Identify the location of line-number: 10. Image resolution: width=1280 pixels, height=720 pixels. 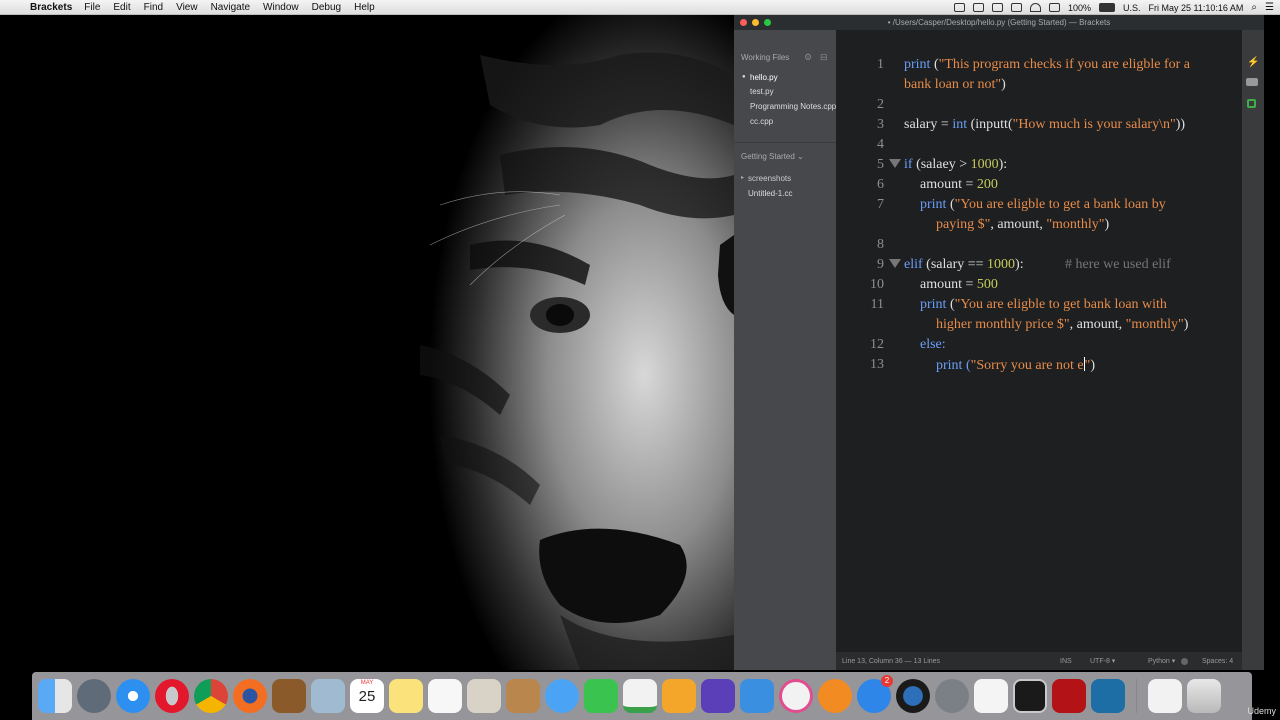
(877, 284).